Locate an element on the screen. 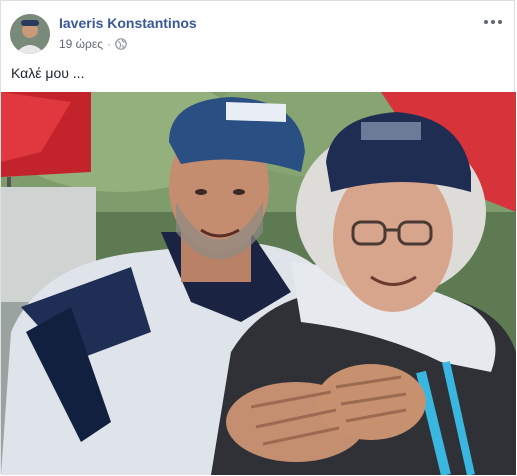 This screenshot has width=517, height=476. post-meta: 19 ώρες · is located at coordinates (93, 44).